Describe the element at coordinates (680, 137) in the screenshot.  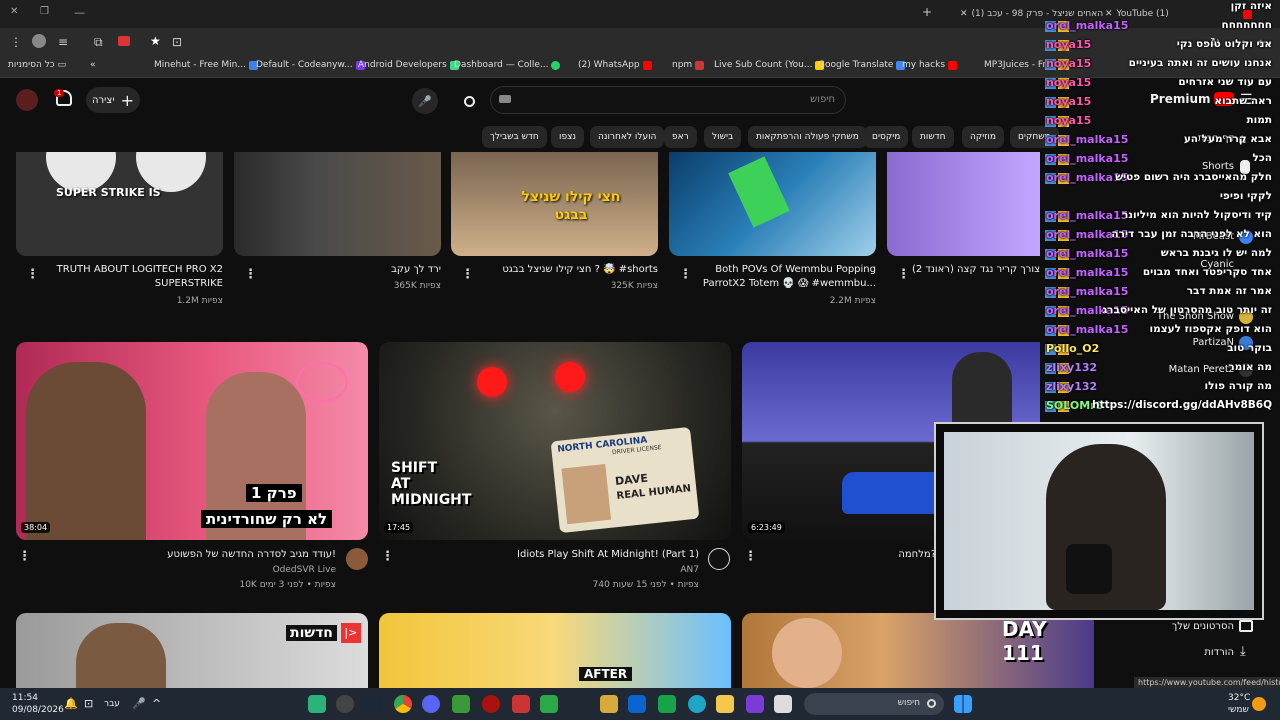
I see `chip-rap: ראפ` at that location.